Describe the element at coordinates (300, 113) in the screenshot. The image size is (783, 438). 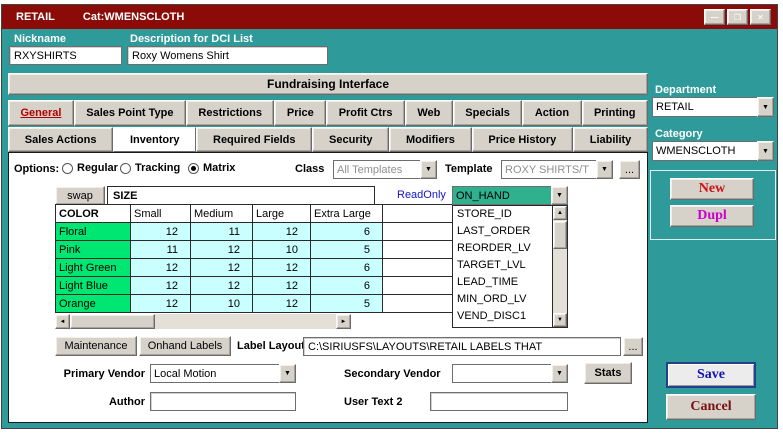
I see `tab-price: Price` at that location.